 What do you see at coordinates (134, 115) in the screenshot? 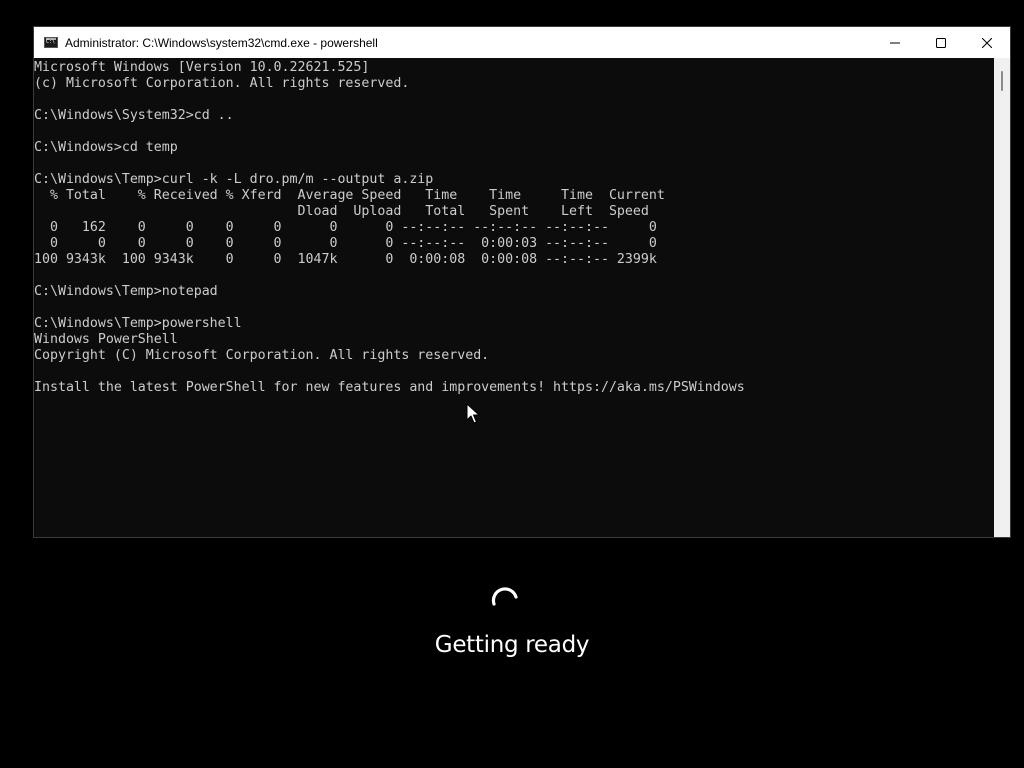
I see `terminal-line: C:\Windows\System32>cd ..` at bounding box center [134, 115].